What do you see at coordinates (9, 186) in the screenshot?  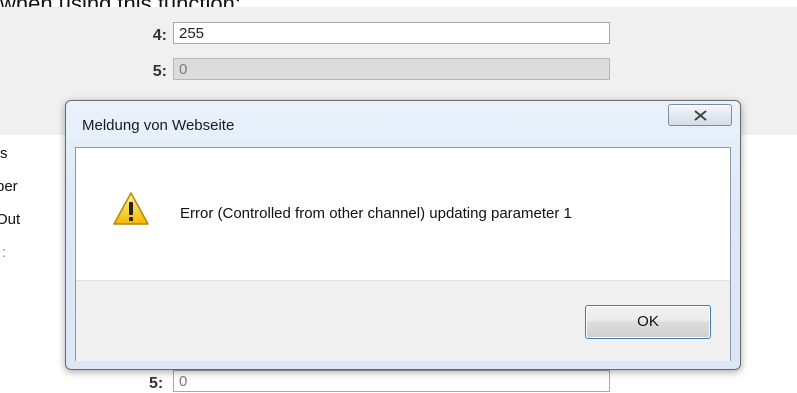 I see `side-label: per` at bounding box center [9, 186].